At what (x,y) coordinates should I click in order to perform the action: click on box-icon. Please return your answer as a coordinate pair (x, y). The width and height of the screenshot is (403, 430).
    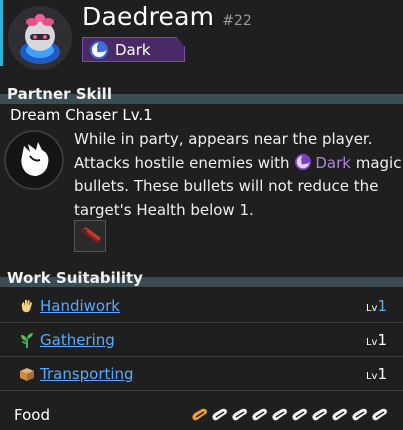
    Looking at the image, I should click on (27, 374).